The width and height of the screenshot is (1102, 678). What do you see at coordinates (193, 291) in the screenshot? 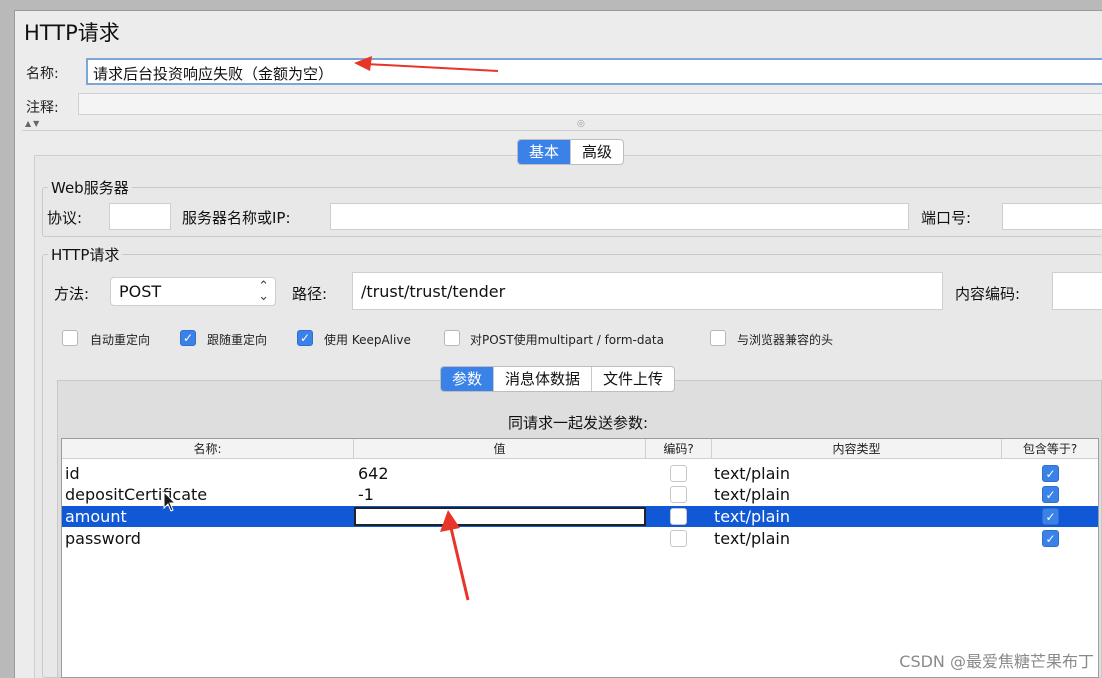
I see `method-select: POST ⌃ ⌄` at bounding box center [193, 291].